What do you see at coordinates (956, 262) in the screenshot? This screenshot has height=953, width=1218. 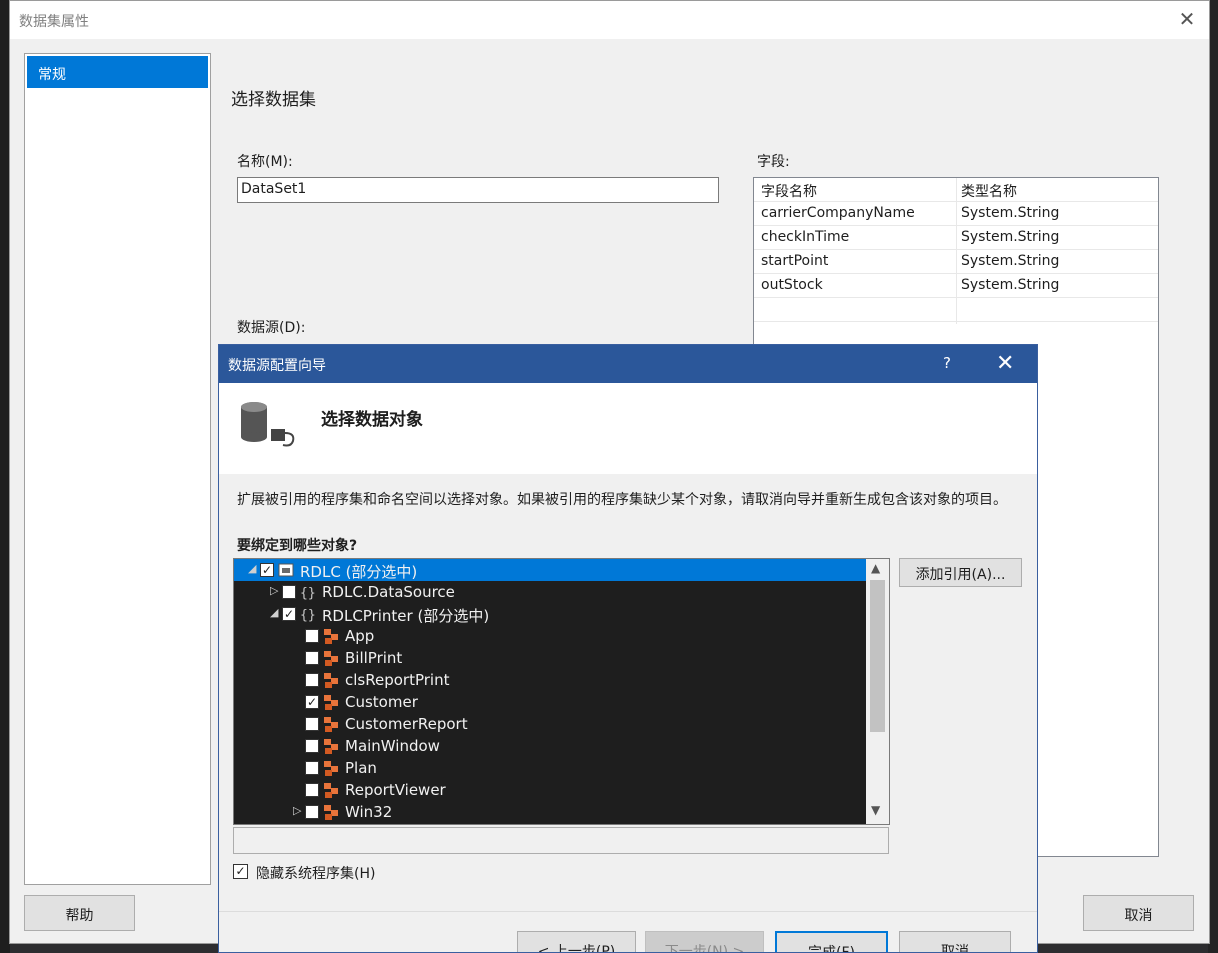 I see `table-row: startPoint System.String` at bounding box center [956, 262].